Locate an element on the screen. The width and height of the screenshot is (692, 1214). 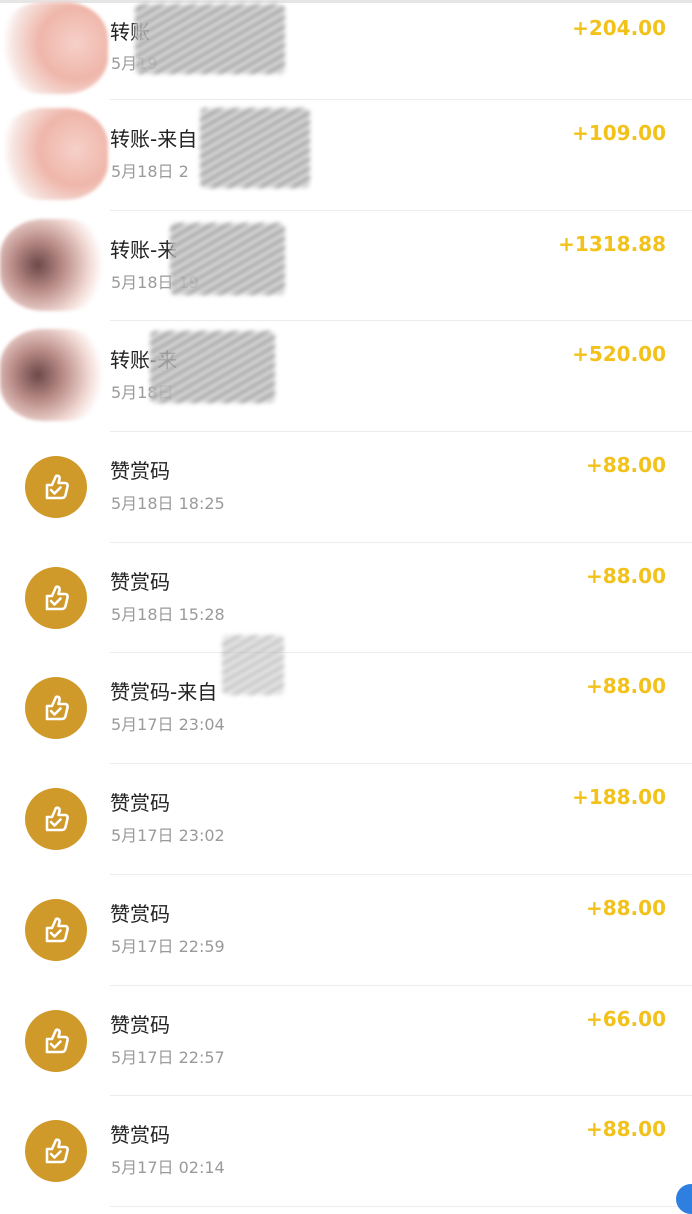
transaction-time: 5月17日 23:02 is located at coordinates (168, 836).